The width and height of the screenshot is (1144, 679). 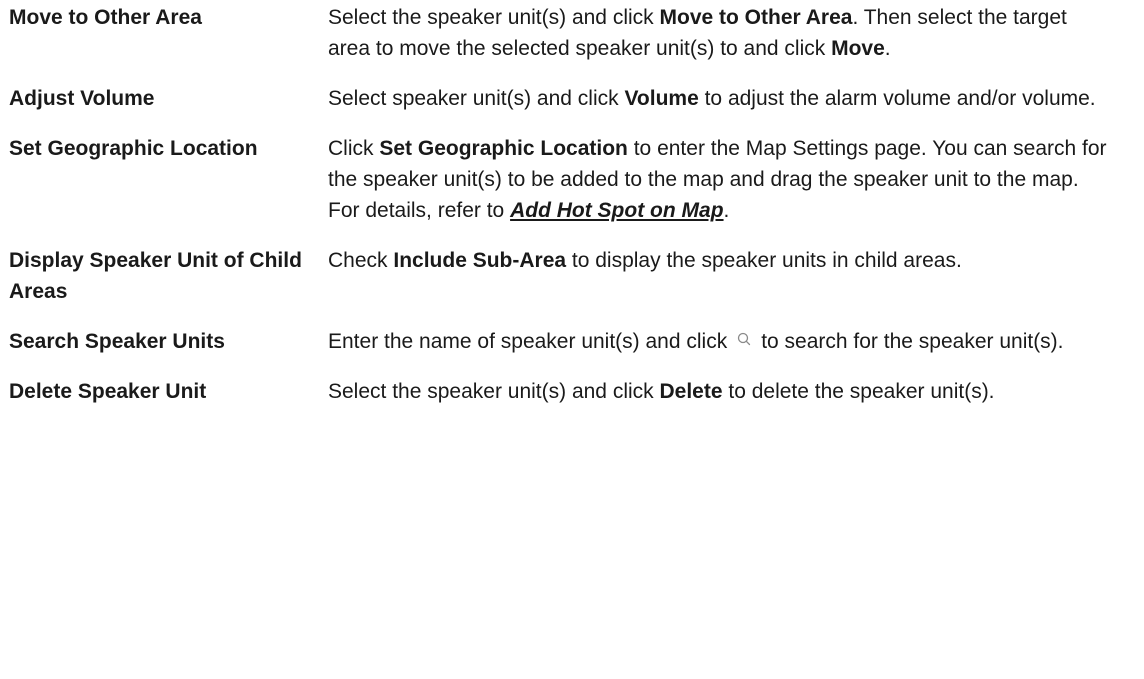 What do you see at coordinates (661, 98) in the screenshot?
I see `desc-bold: Volume` at bounding box center [661, 98].